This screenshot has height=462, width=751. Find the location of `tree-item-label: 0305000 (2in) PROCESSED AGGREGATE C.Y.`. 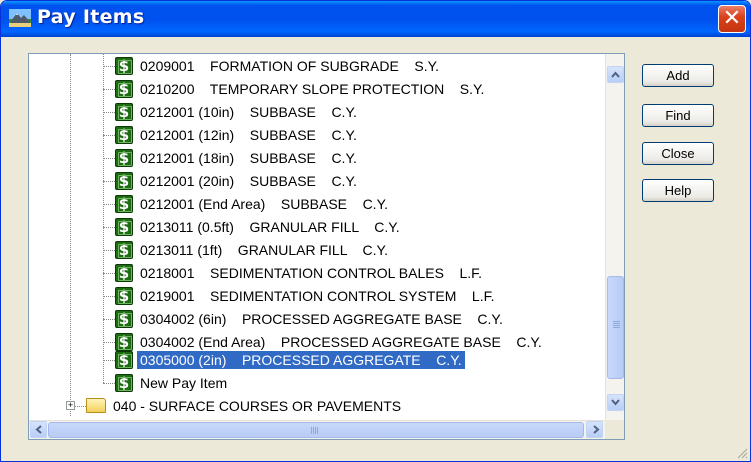

tree-item-label: 0305000 (2in) PROCESSED AGGREGATE C.Y. is located at coordinates (301, 360).